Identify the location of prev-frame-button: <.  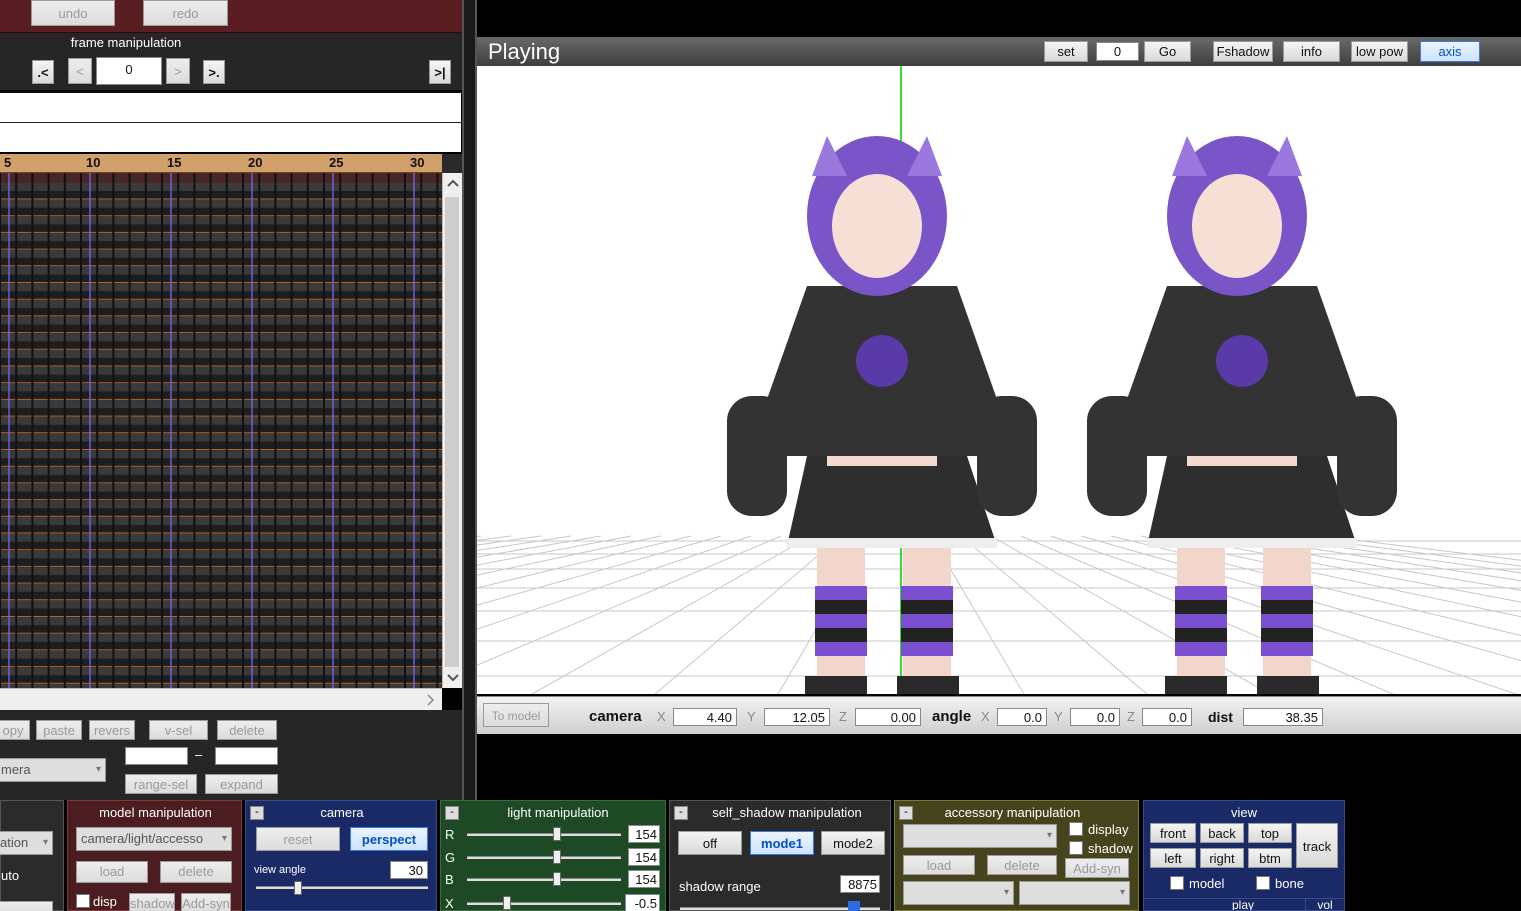
(80, 71).